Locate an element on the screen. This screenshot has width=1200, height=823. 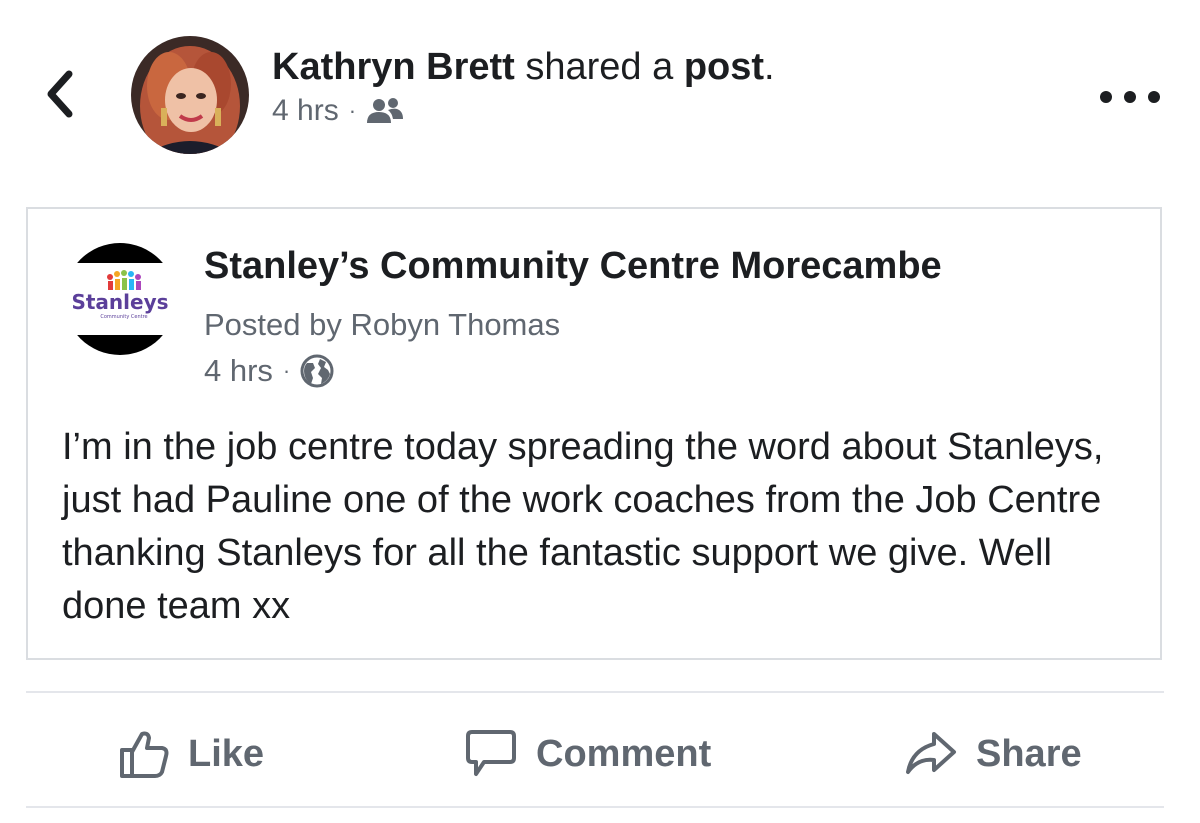
page-name: Stanley’s Community Centre Morecambe is located at coordinates (573, 266).